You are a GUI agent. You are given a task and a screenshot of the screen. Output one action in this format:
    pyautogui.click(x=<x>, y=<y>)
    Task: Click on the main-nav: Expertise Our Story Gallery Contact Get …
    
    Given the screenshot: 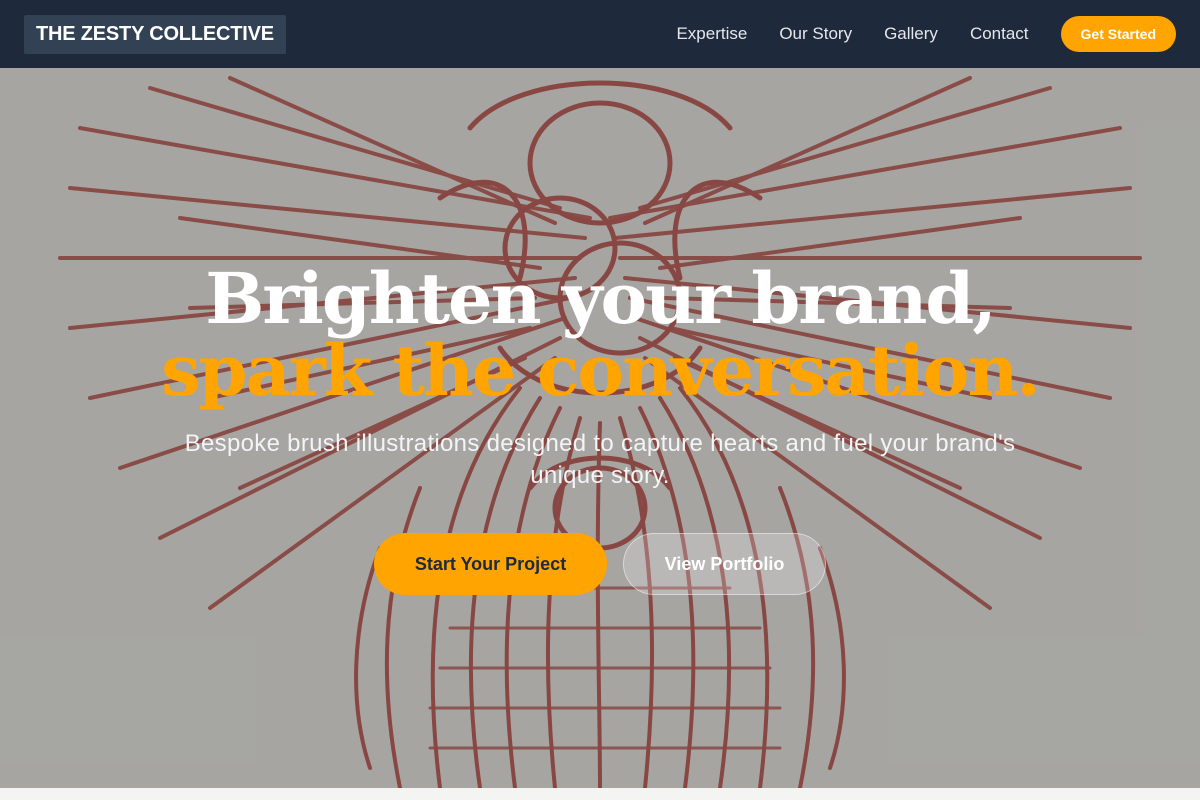 What is the action you would take?
    pyautogui.click(x=926, y=34)
    